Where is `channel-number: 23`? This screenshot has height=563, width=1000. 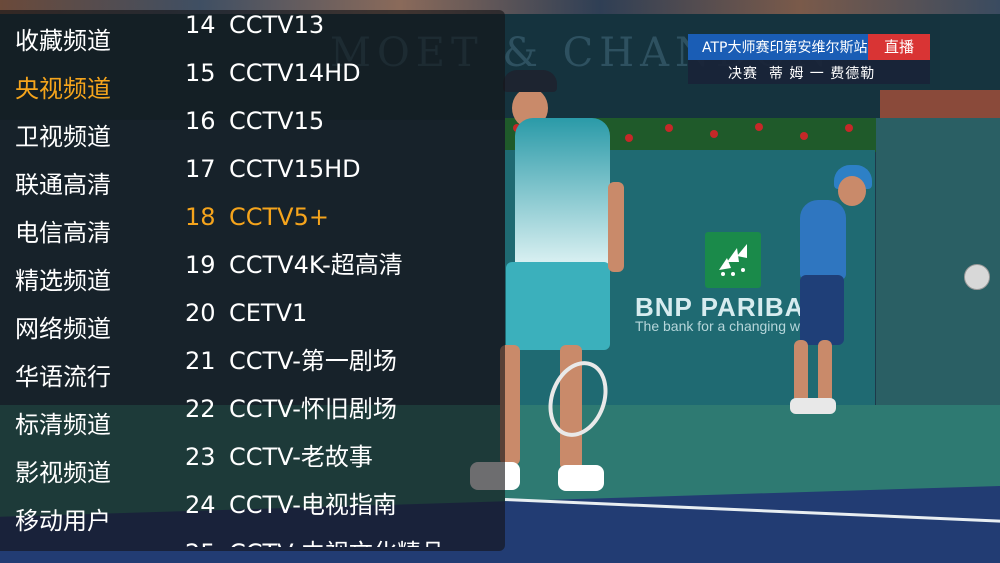
channel-number: 23 is located at coordinates (200, 457).